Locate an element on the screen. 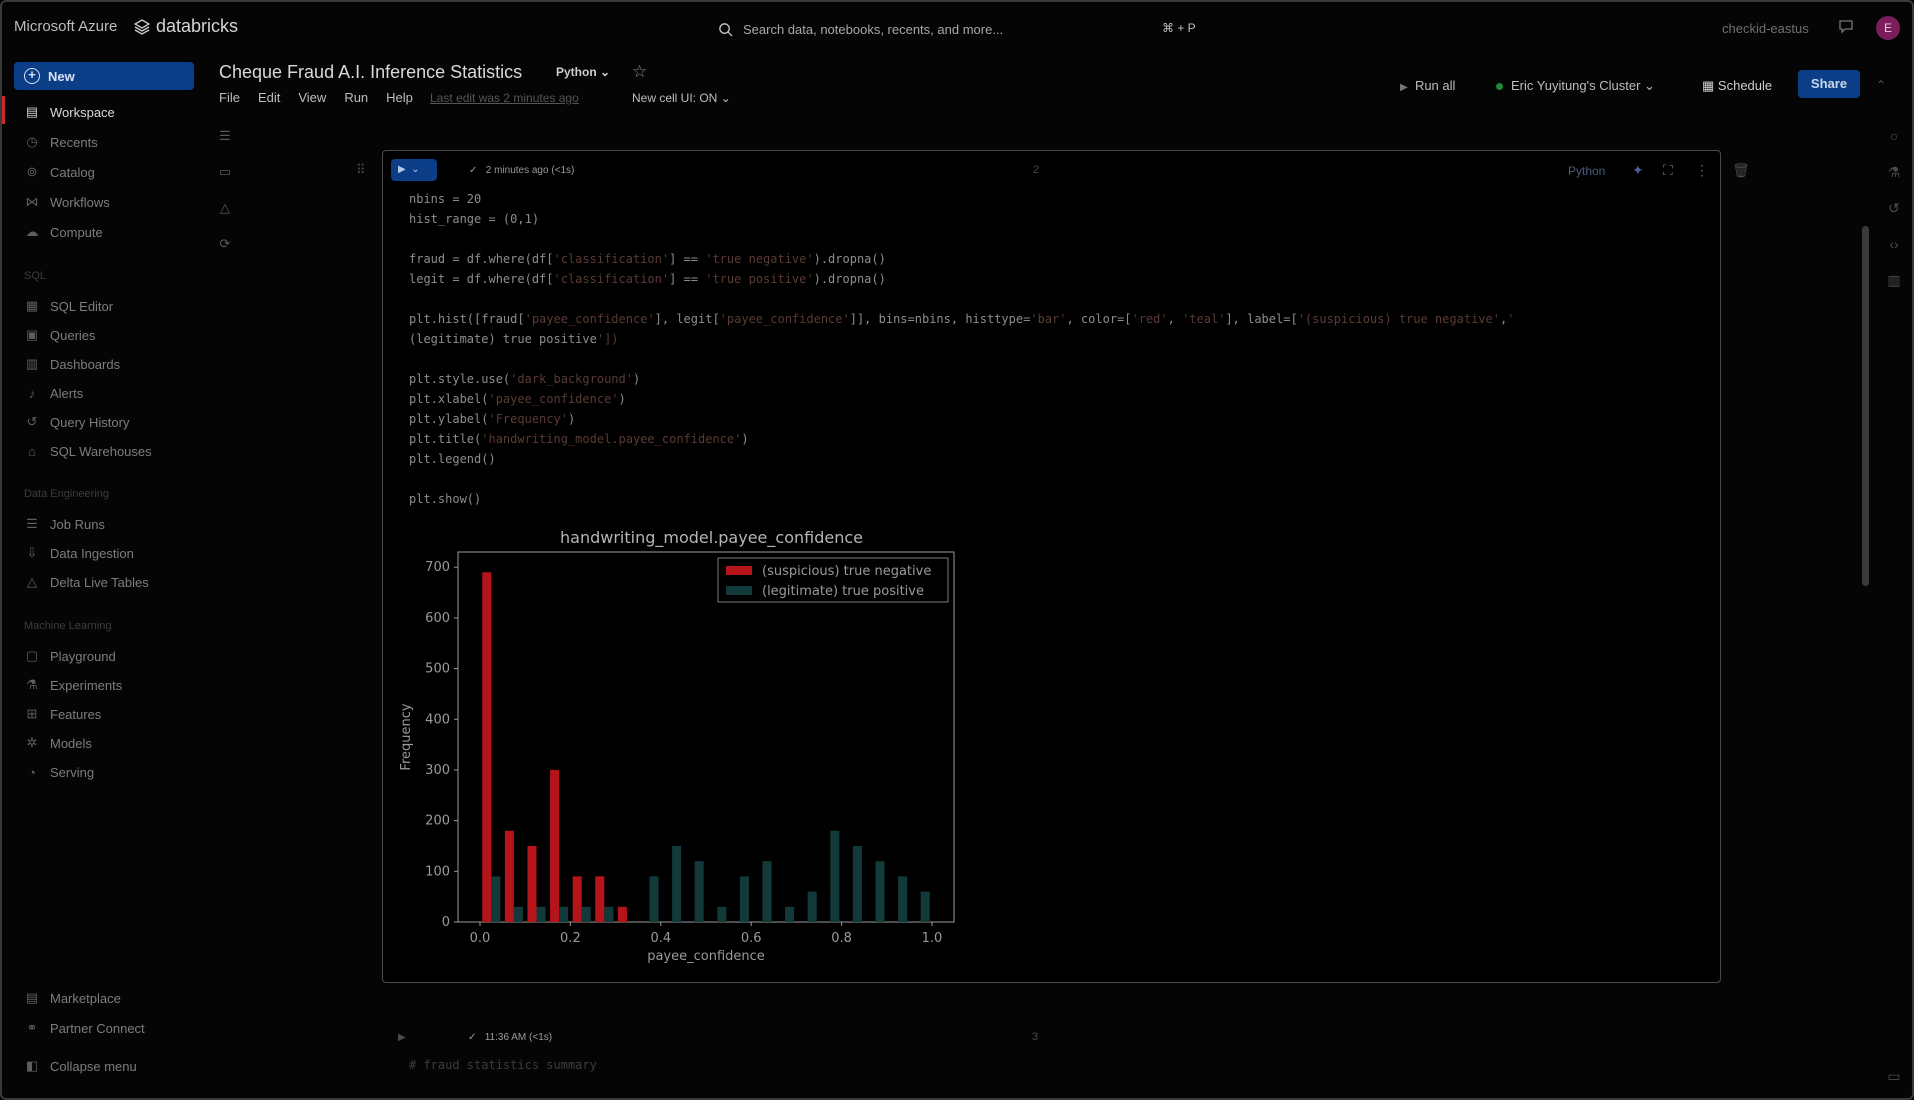  sidebar-item-delta-live-tables: △Delta Live Tables is located at coordinates (86, 582).